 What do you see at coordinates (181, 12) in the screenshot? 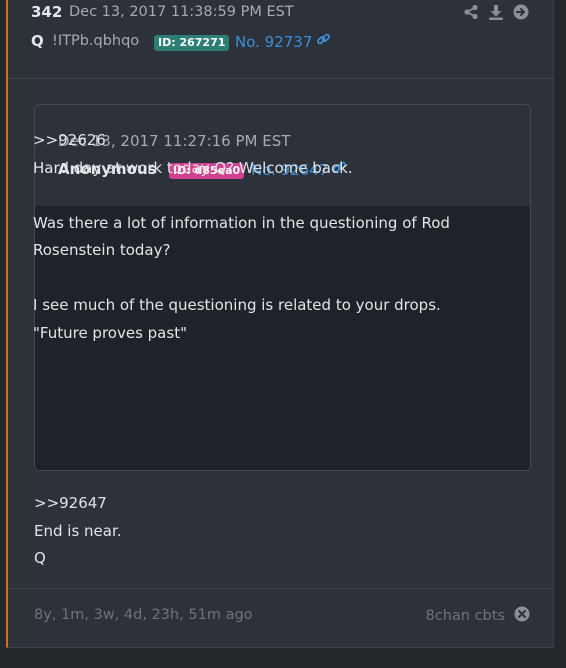
I see `post-date: Dec 13, 2017 11:38:59 PM EST` at bounding box center [181, 12].